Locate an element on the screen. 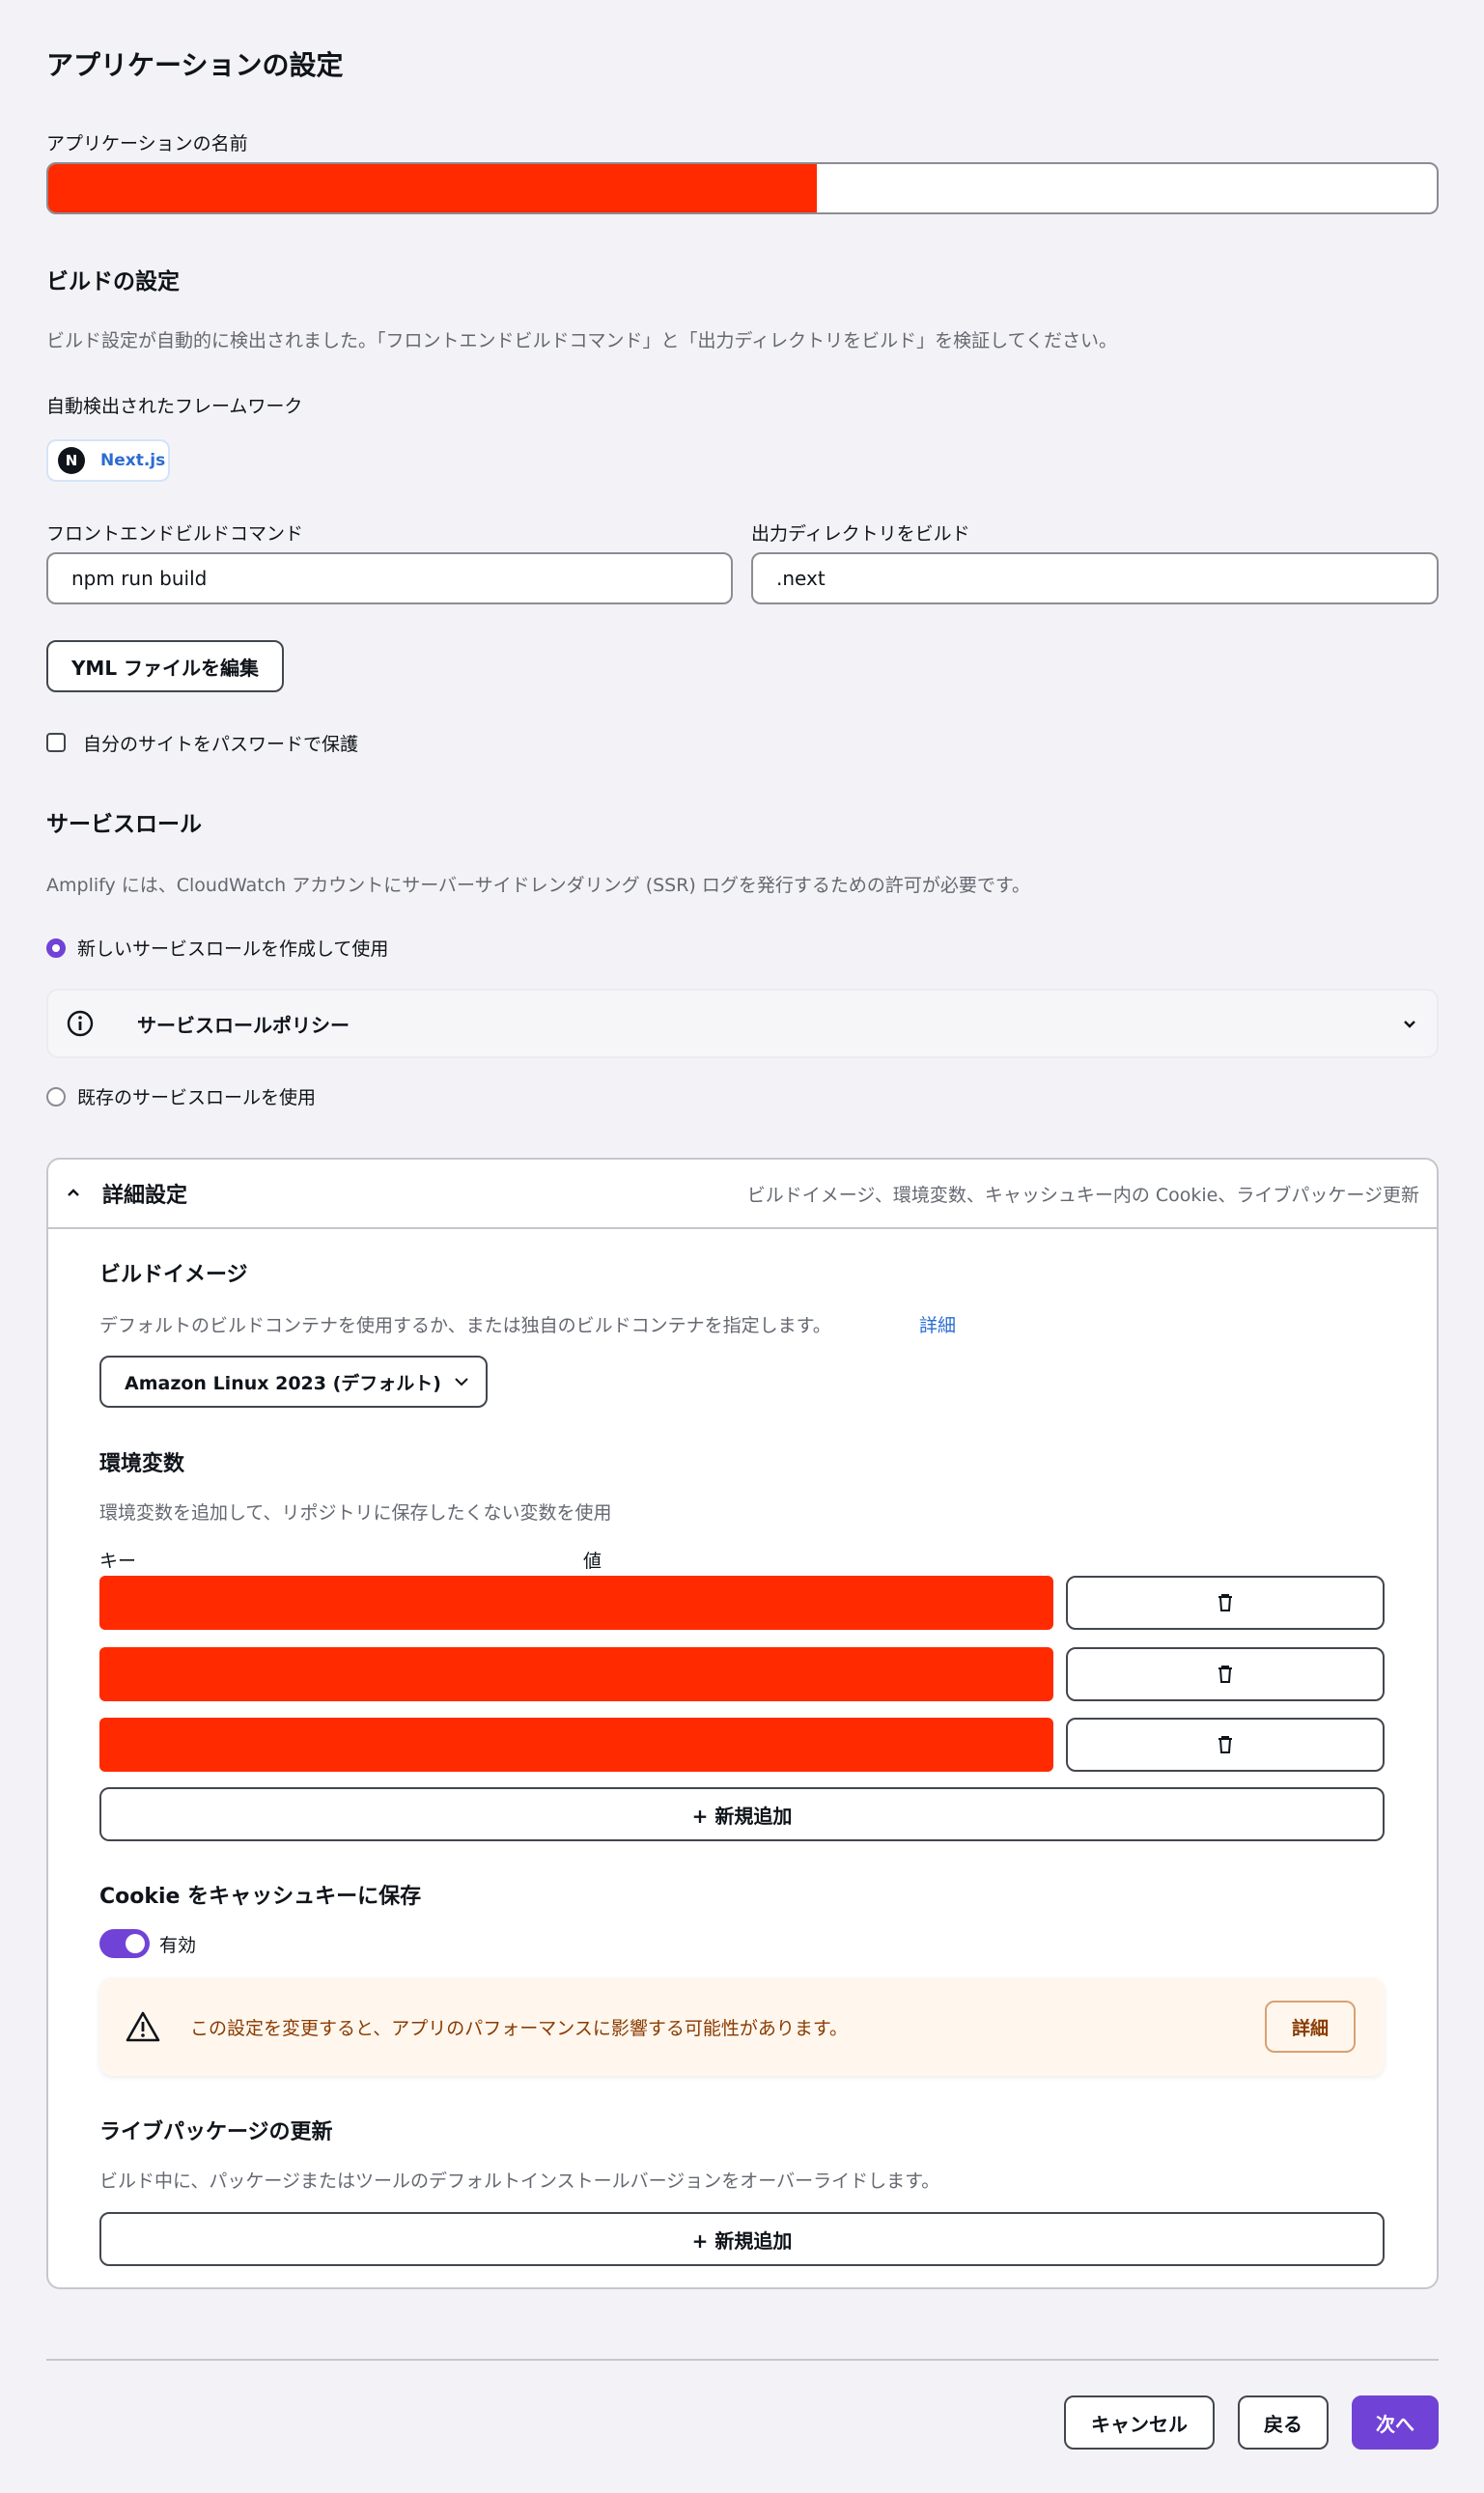 The image size is (1484, 2493). advanced-settings-summary: ビルドイメージ、環境変数、キャッシュキー内の Cookie、ライブパッケージ更新 is located at coordinates (1083, 1195).